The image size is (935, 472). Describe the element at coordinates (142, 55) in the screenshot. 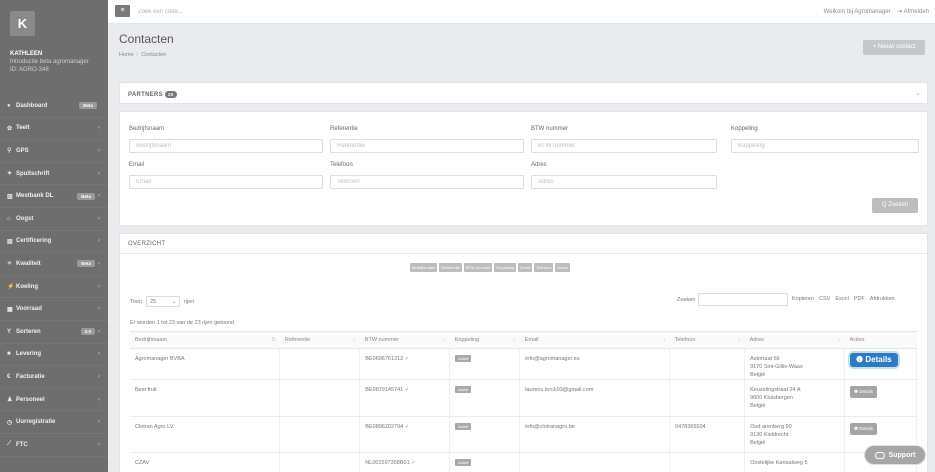

I see `breadcrumb: Home / Contacten` at that location.